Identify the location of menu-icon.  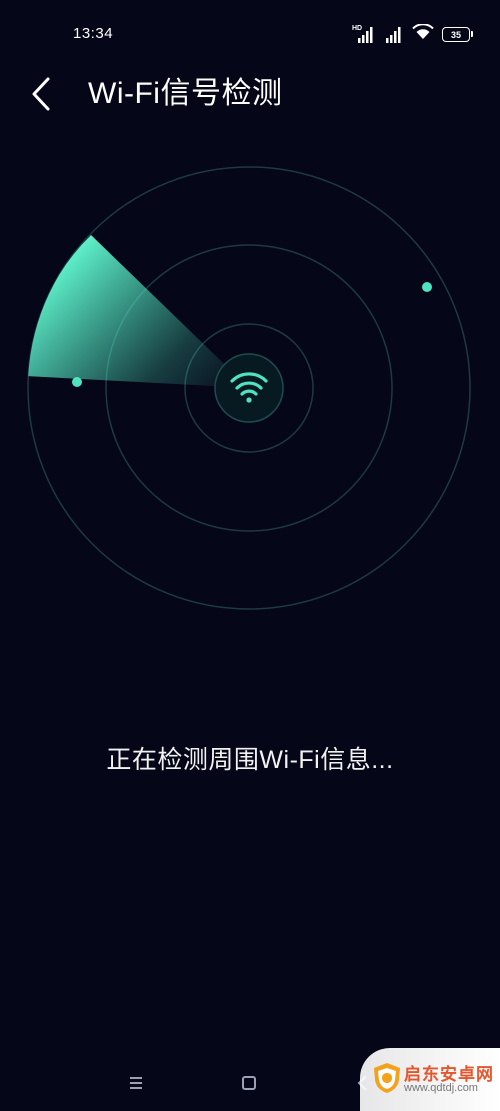
(136, 1083).